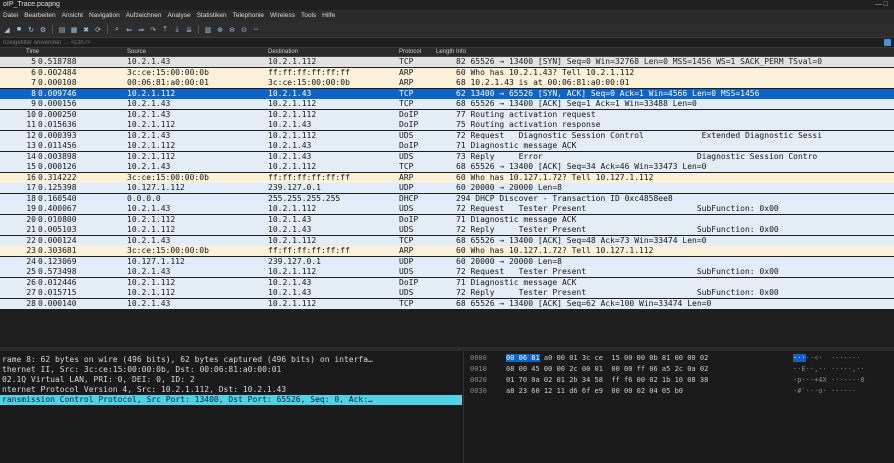  Describe the element at coordinates (98, 380) in the screenshot. I see `detail-tree-item: 02.1Q Virtual LAN, PRI: 0, DEI: 0, ID: 2` at that location.